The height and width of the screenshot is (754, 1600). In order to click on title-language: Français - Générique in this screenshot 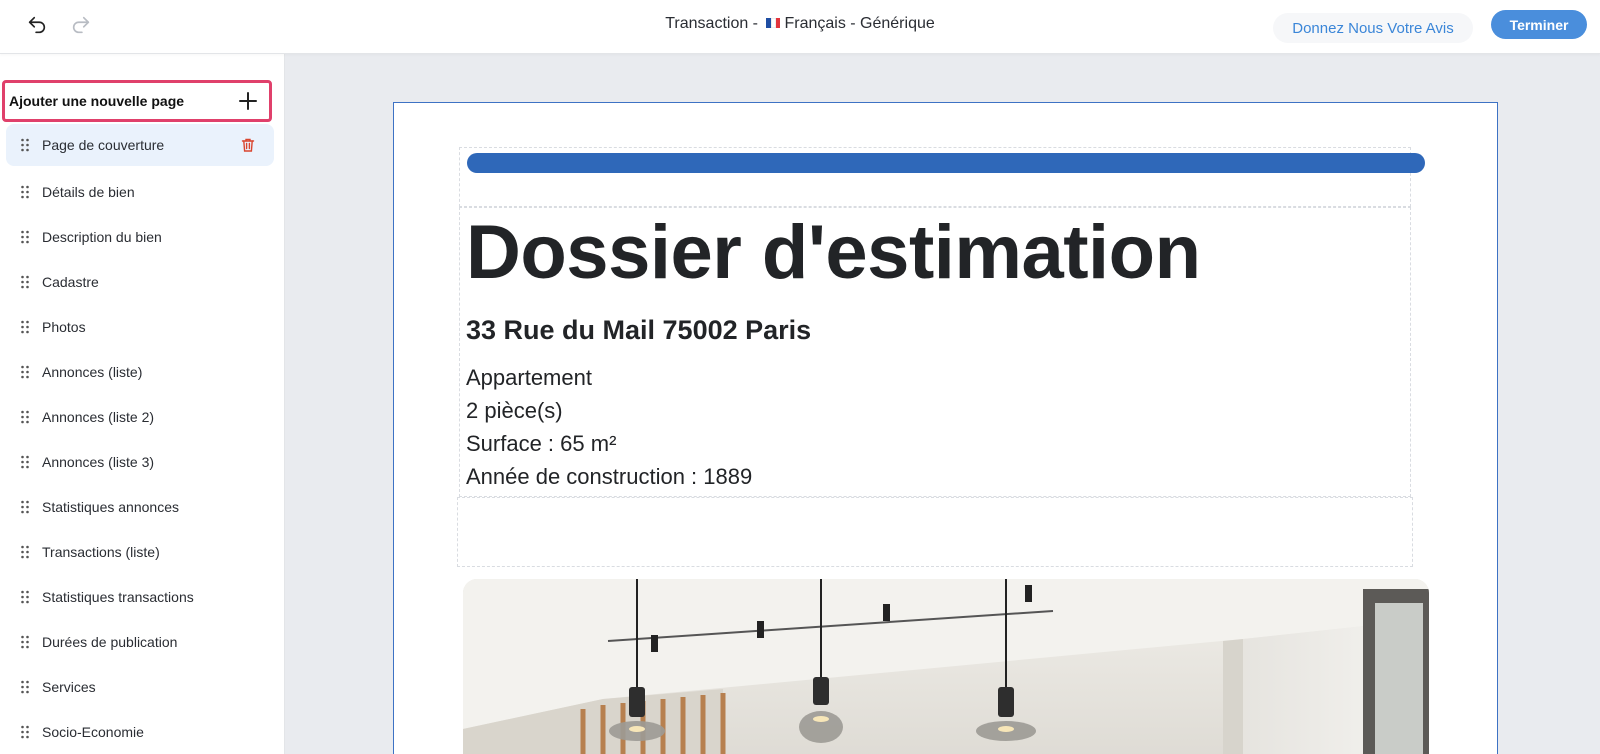, I will do `click(859, 23)`.